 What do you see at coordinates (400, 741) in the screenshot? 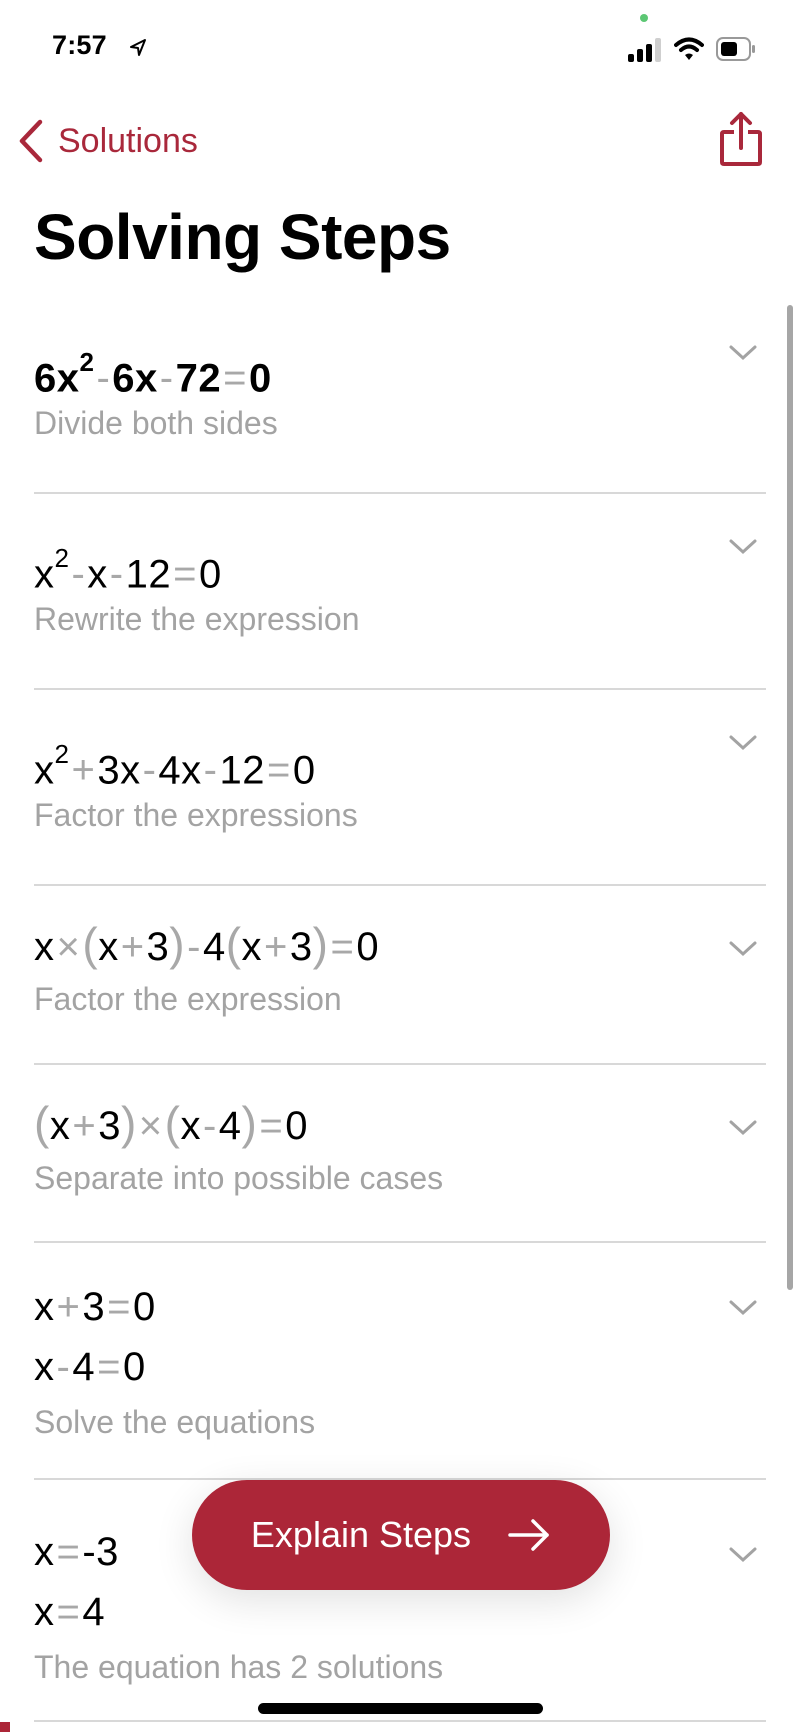
I see `step-expression: x2+3x-4x-12=0` at bounding box center [400, 741].